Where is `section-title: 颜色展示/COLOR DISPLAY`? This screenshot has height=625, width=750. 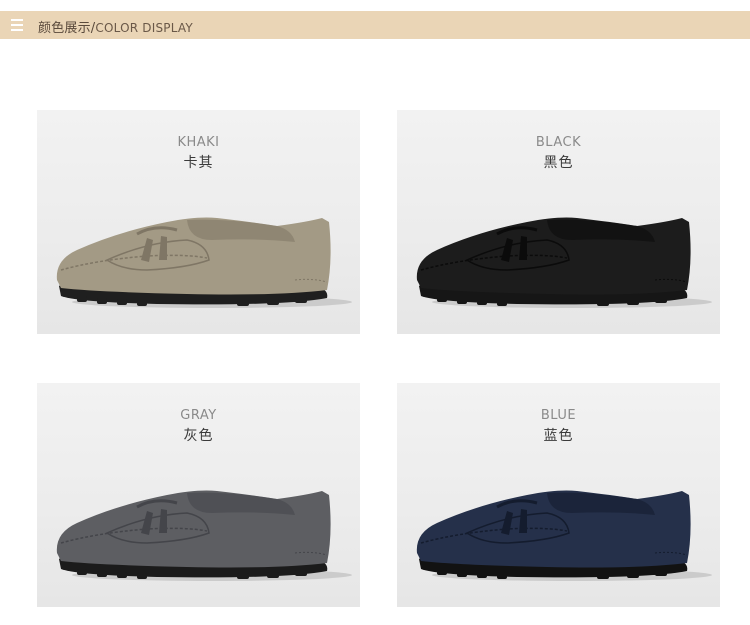 section-title: 颜色展示/COLOR DISPLAY is located at coordinates (115, 26).